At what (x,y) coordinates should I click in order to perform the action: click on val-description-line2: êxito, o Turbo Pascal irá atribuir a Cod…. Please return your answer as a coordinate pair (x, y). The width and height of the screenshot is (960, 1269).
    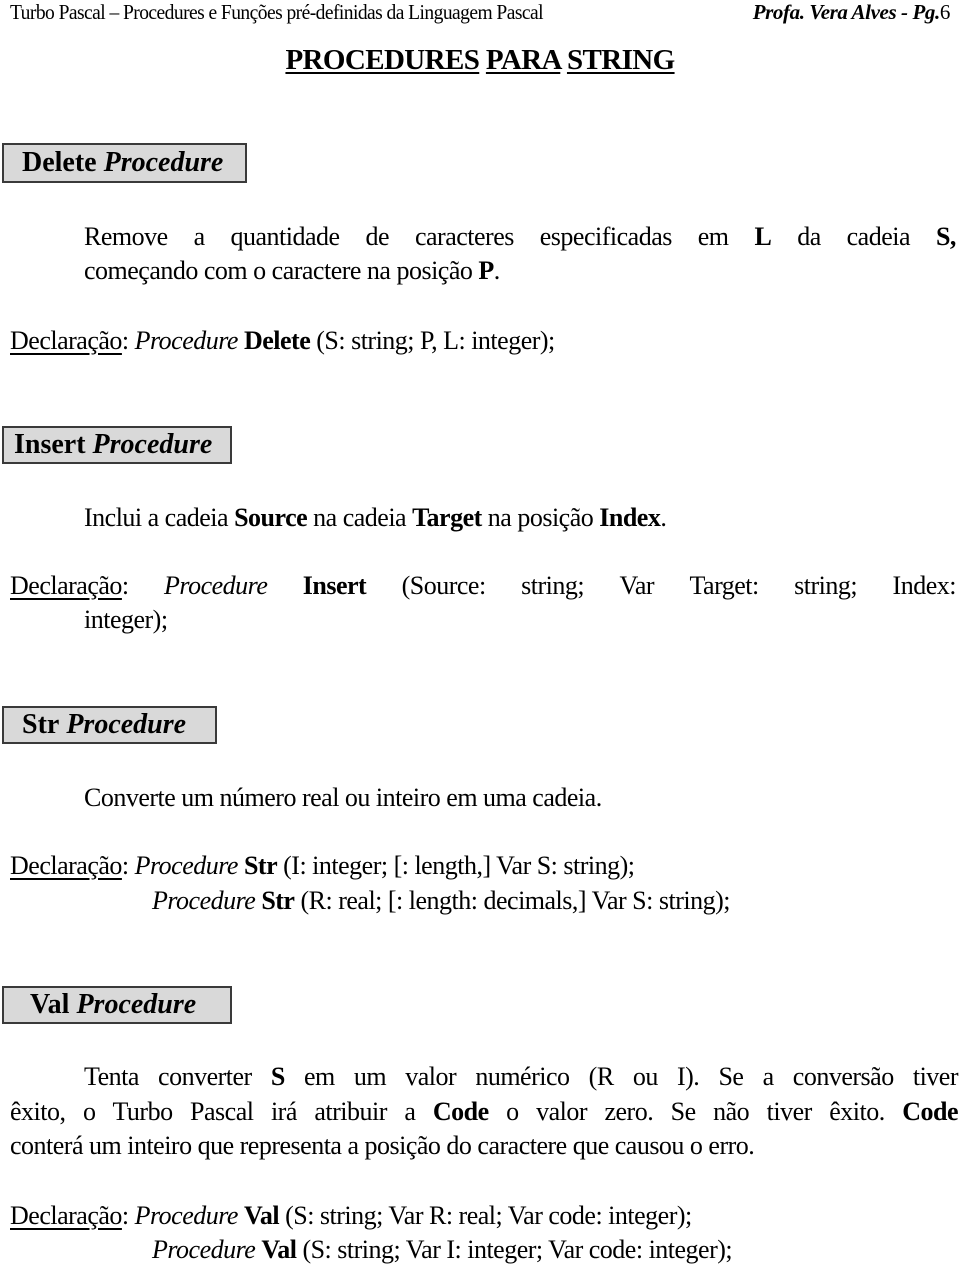
    Looking at the image, I should click on (484, 1112).